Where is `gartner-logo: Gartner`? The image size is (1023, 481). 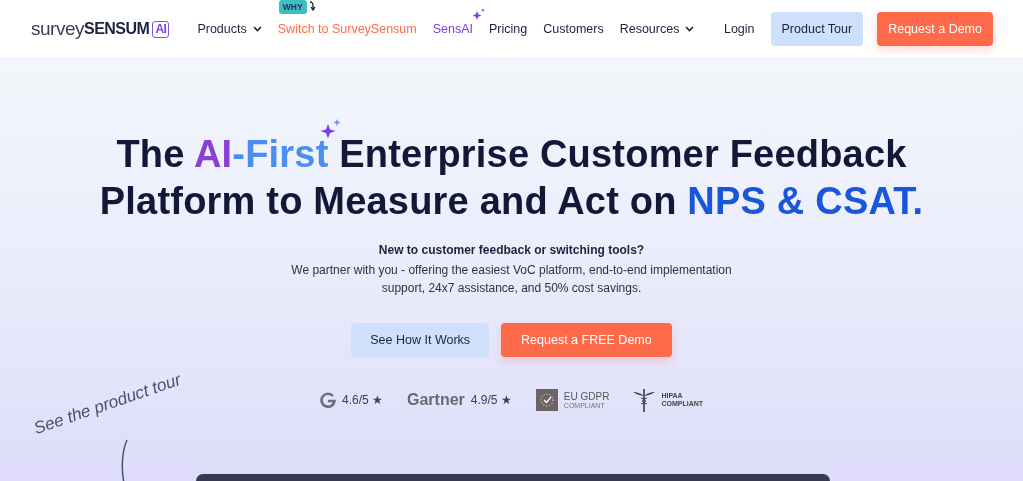 gartner-logo: Gartner is located at coordinates (436, 400).